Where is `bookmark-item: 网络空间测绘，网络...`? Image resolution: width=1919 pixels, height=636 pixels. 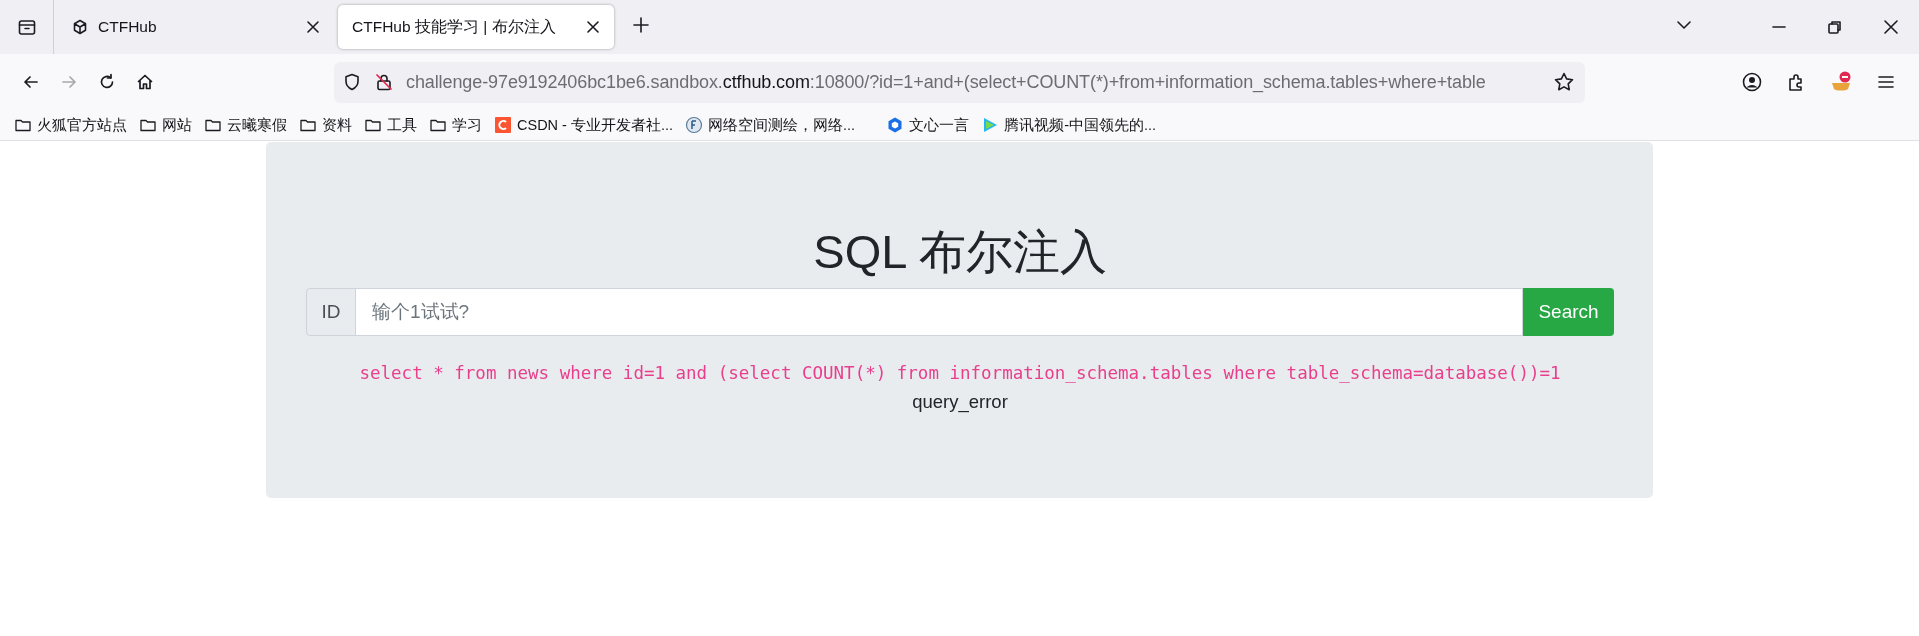 bookmark-item: 网络空间测绘，网络... is located at coordinates (770, 125).